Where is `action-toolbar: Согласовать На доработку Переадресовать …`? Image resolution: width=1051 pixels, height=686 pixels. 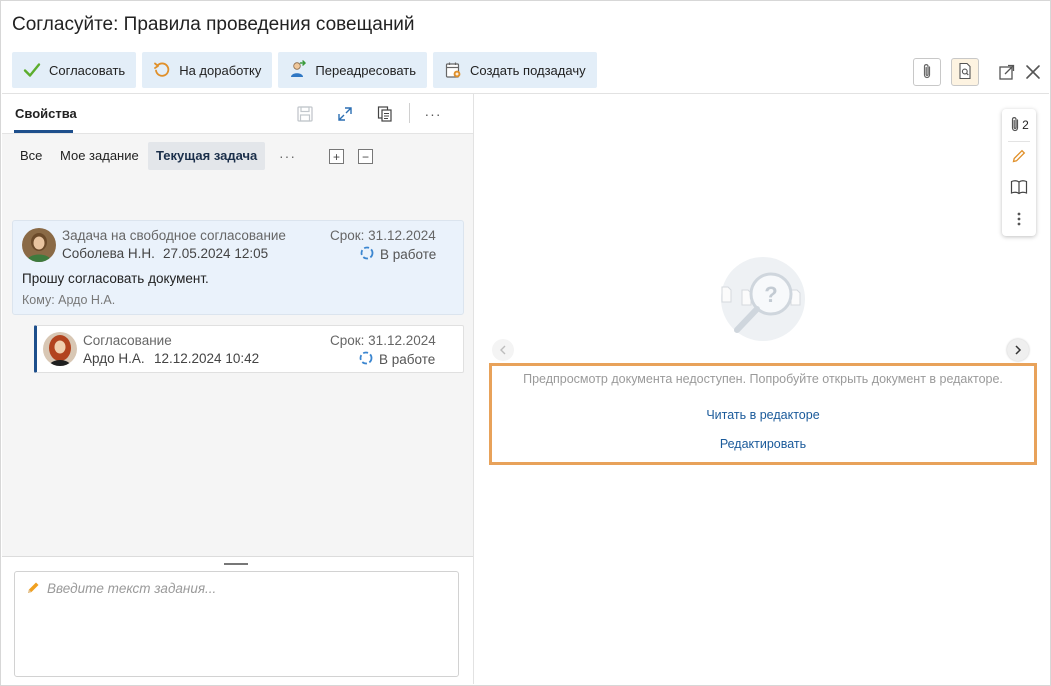
action-toolbar: Согласовать На доработку Переадресовать … is located at coordinates (304, 70).